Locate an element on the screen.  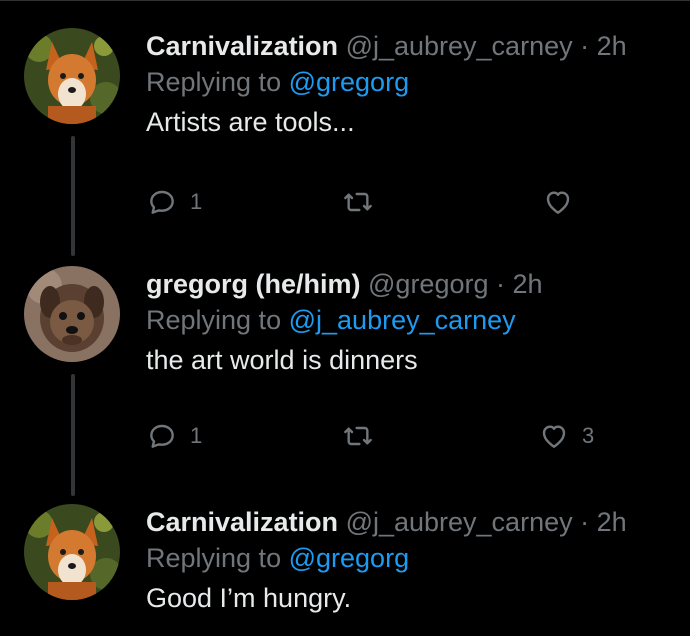
like-count: 3 is located at coordinates (588, 435).